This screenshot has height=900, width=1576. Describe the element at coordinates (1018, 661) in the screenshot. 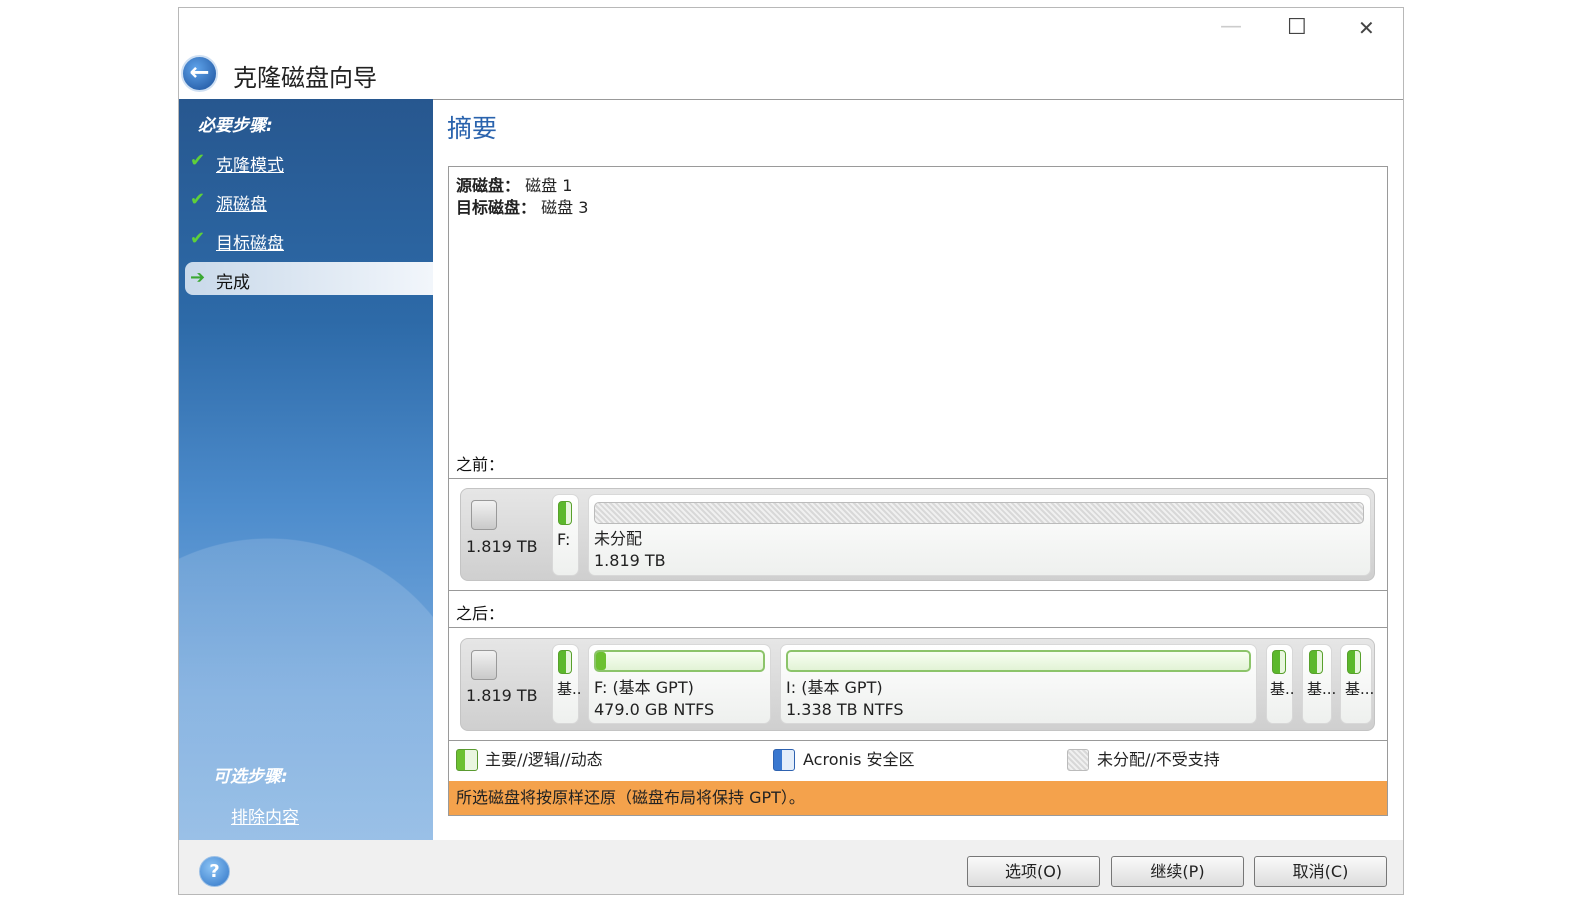

I see `partition-i-usage-bar` at that location.